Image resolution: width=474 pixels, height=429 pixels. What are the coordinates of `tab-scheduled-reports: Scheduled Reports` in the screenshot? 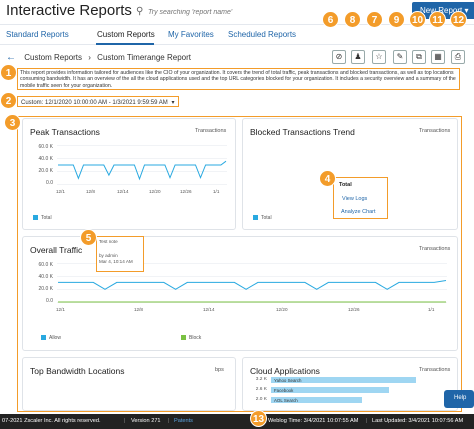 It's located at (262, 34).